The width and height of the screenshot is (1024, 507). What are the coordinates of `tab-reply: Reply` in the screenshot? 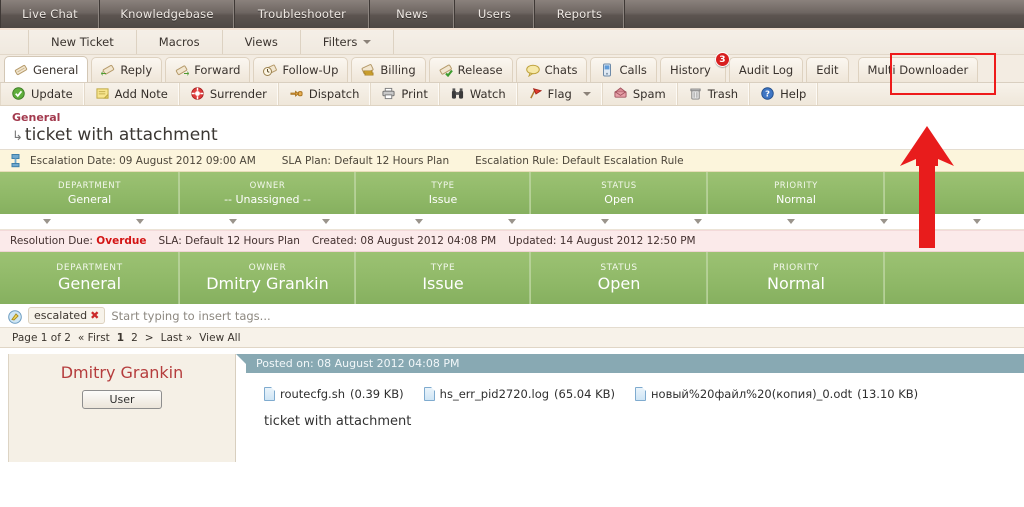 It's located at (127, 69).